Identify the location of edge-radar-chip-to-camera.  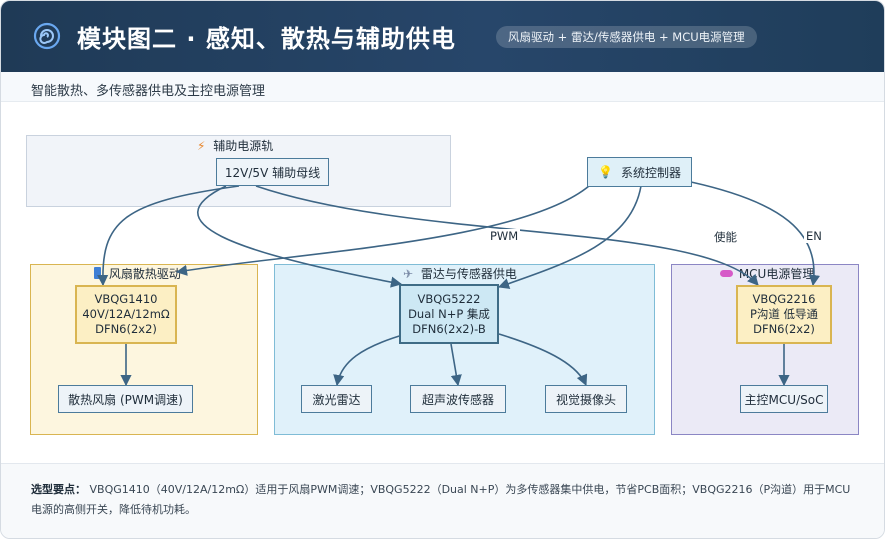
(543, 360).